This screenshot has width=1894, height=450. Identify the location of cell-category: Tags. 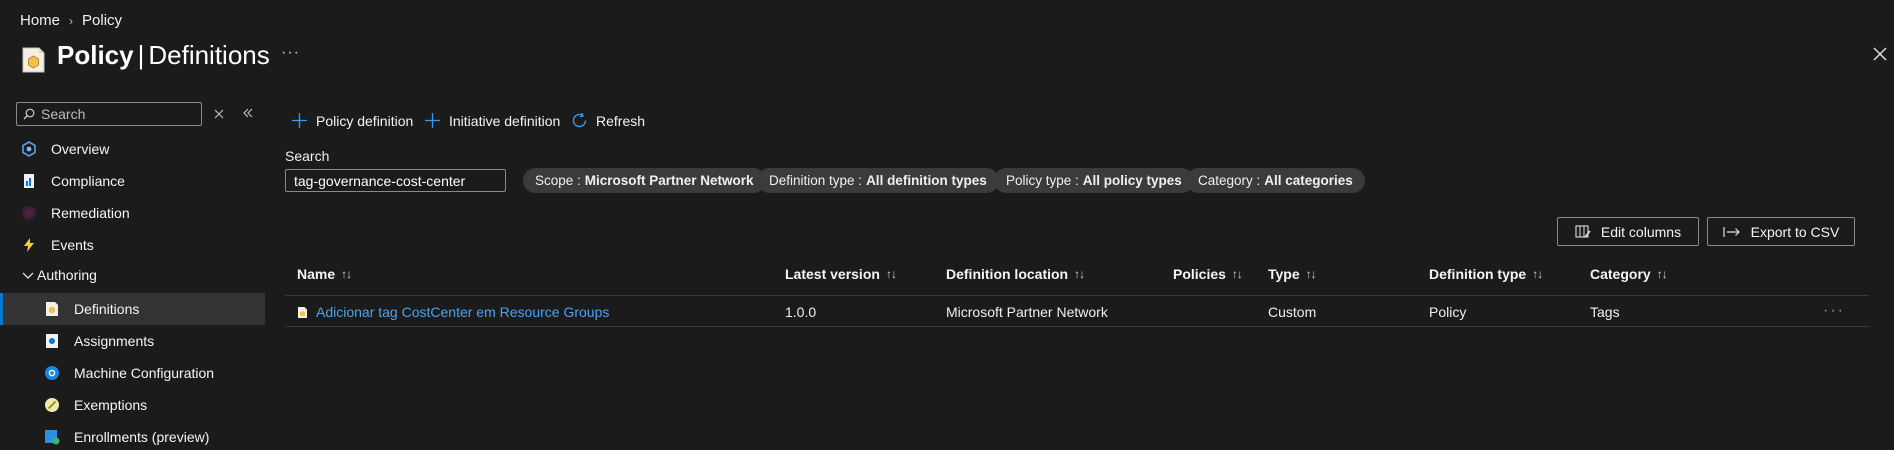
(1605, 312).